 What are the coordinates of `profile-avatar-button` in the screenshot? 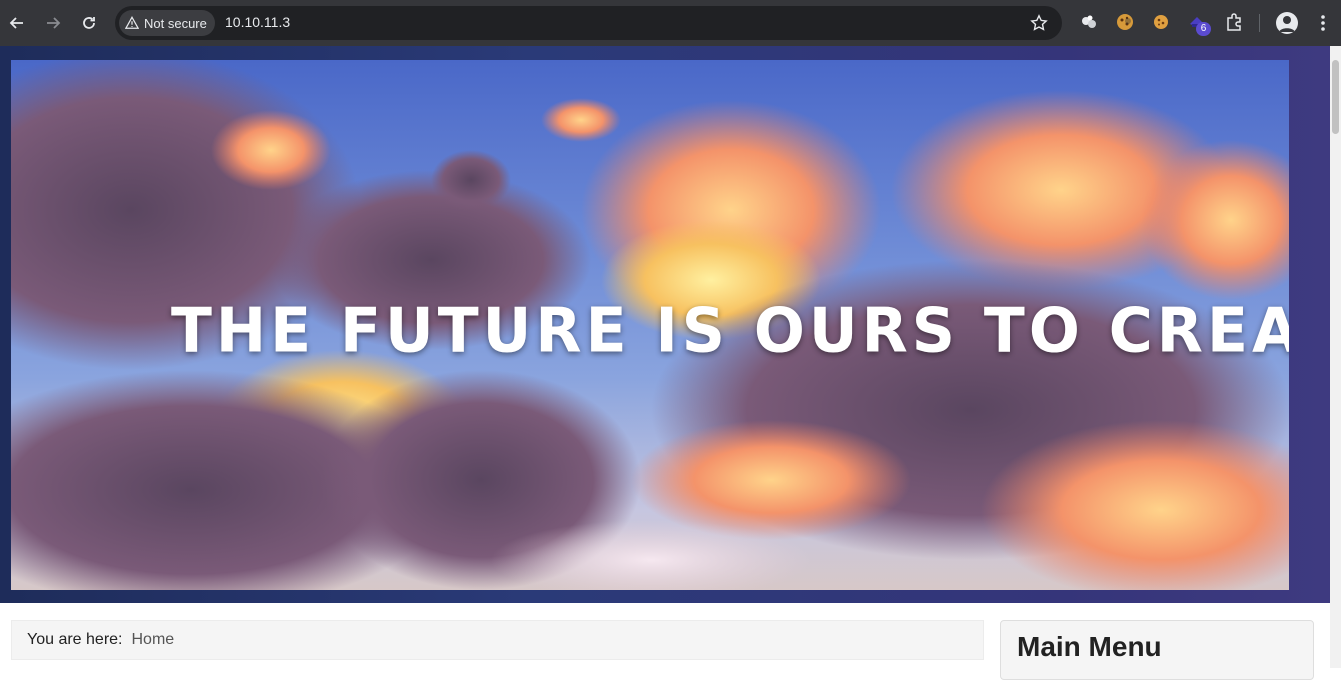 It's located at (1287, 23).